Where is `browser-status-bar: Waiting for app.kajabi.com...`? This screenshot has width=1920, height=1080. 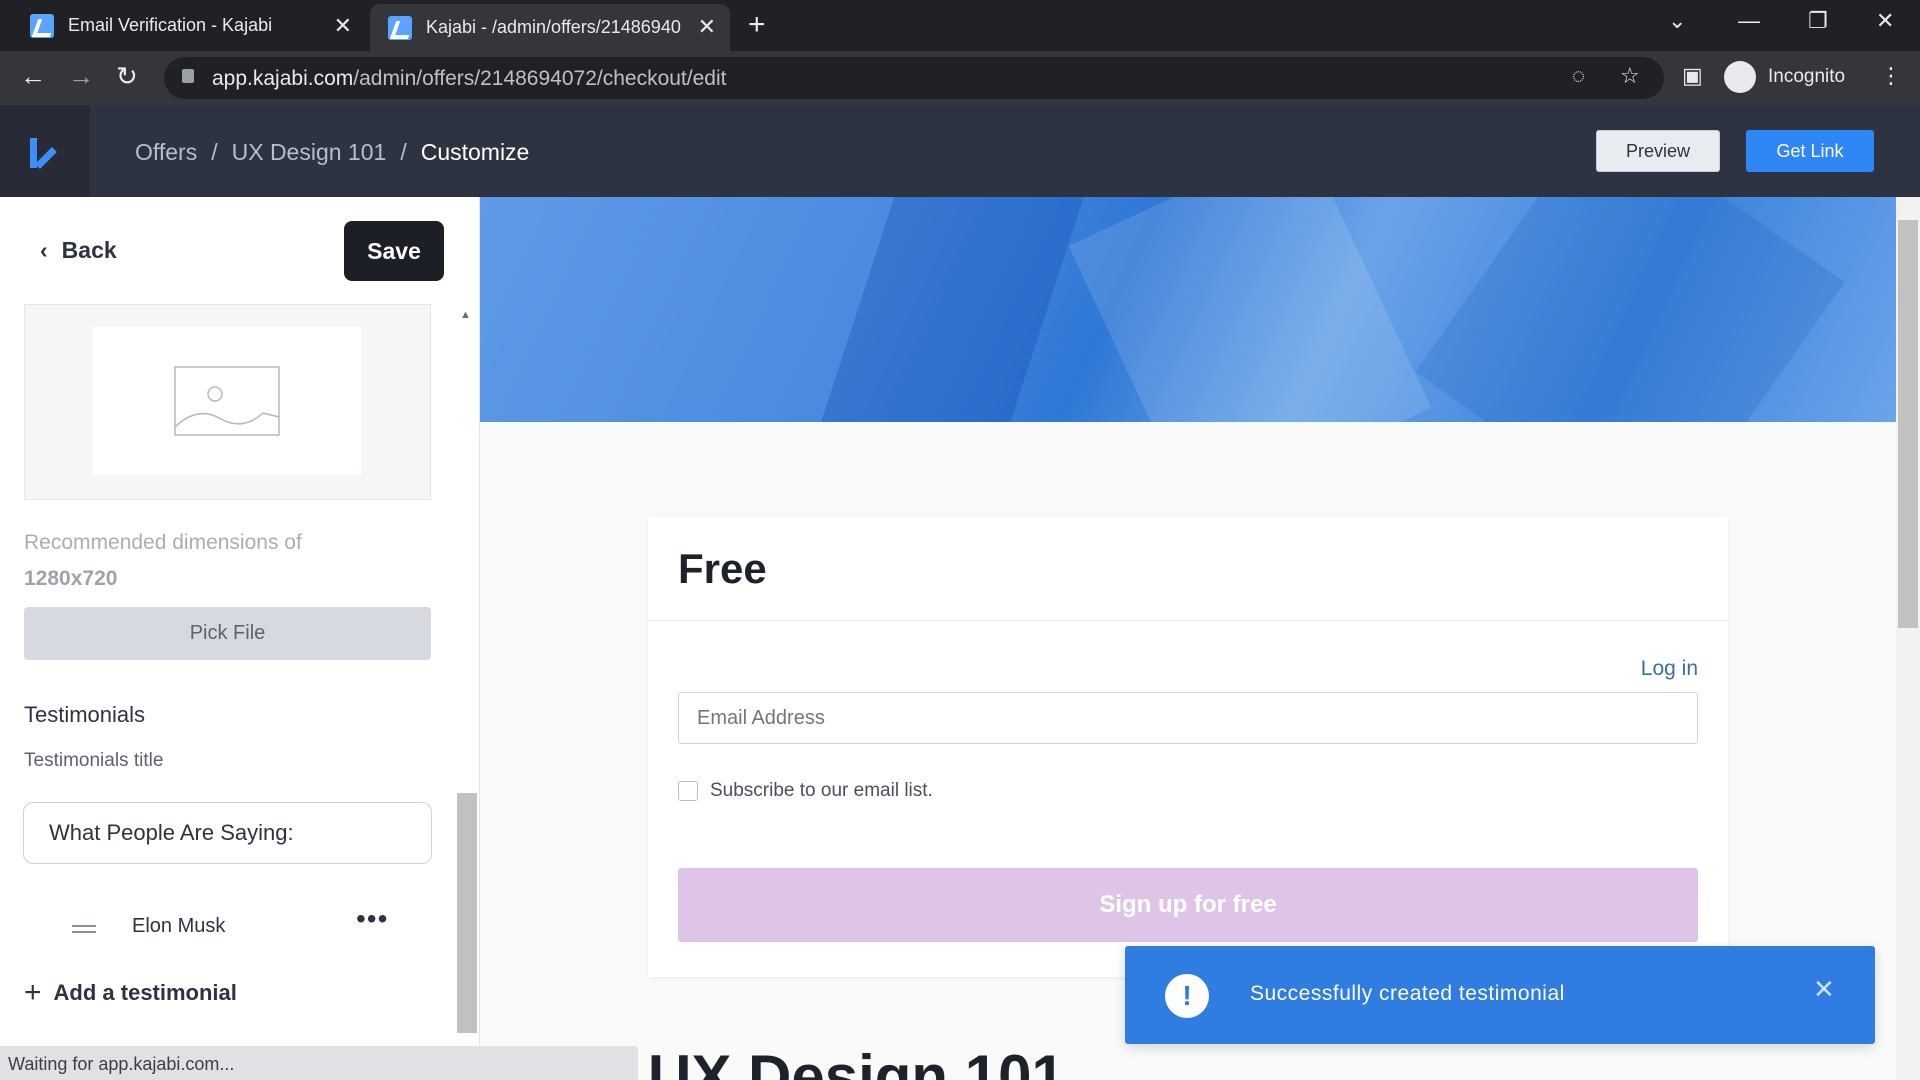
browser-status-bar: Waiting for app.kajabi.com... is located at coordinates (319, 1063).